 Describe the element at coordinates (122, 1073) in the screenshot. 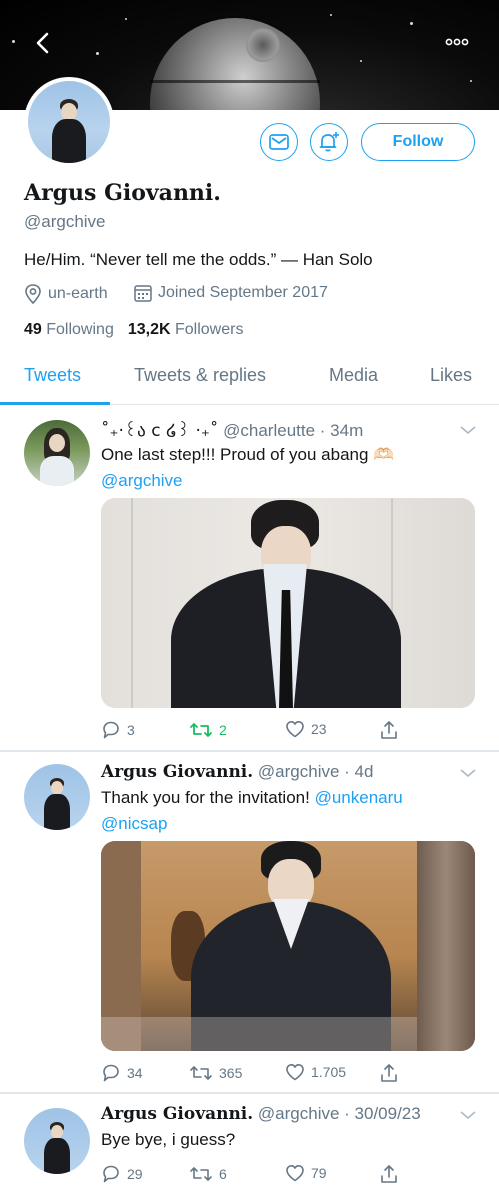

I see `reply-button: 34` at that location.